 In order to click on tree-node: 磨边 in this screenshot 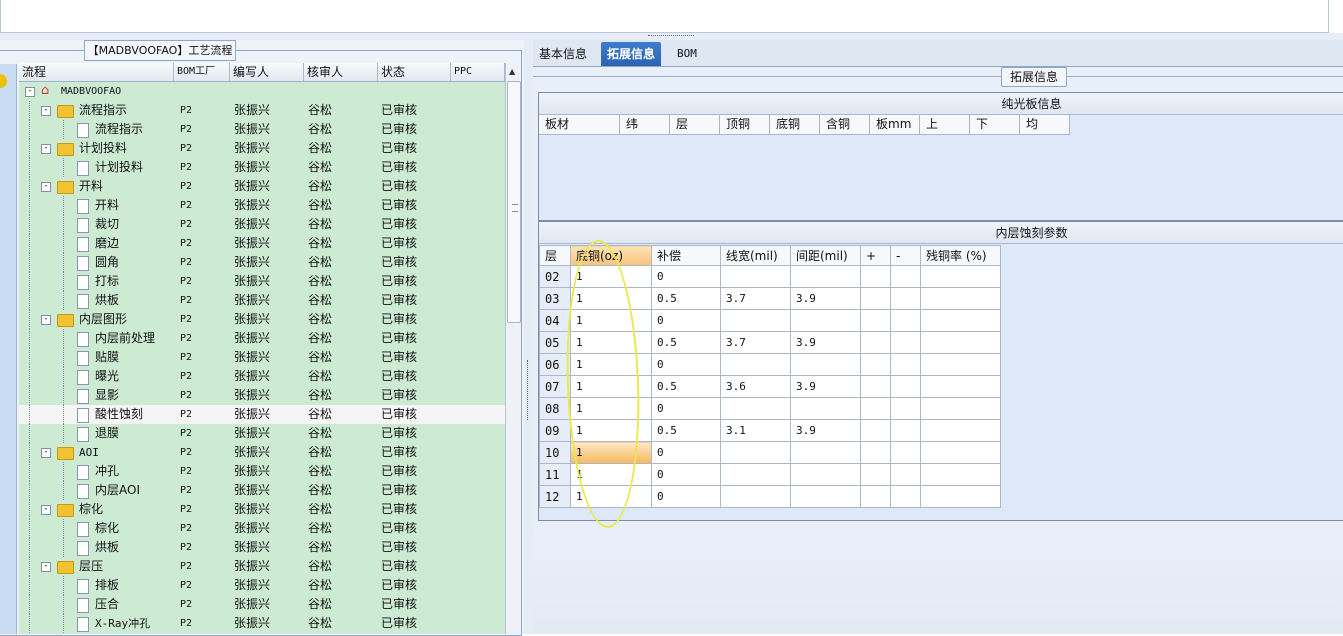, I will do `click(96, 243)`.